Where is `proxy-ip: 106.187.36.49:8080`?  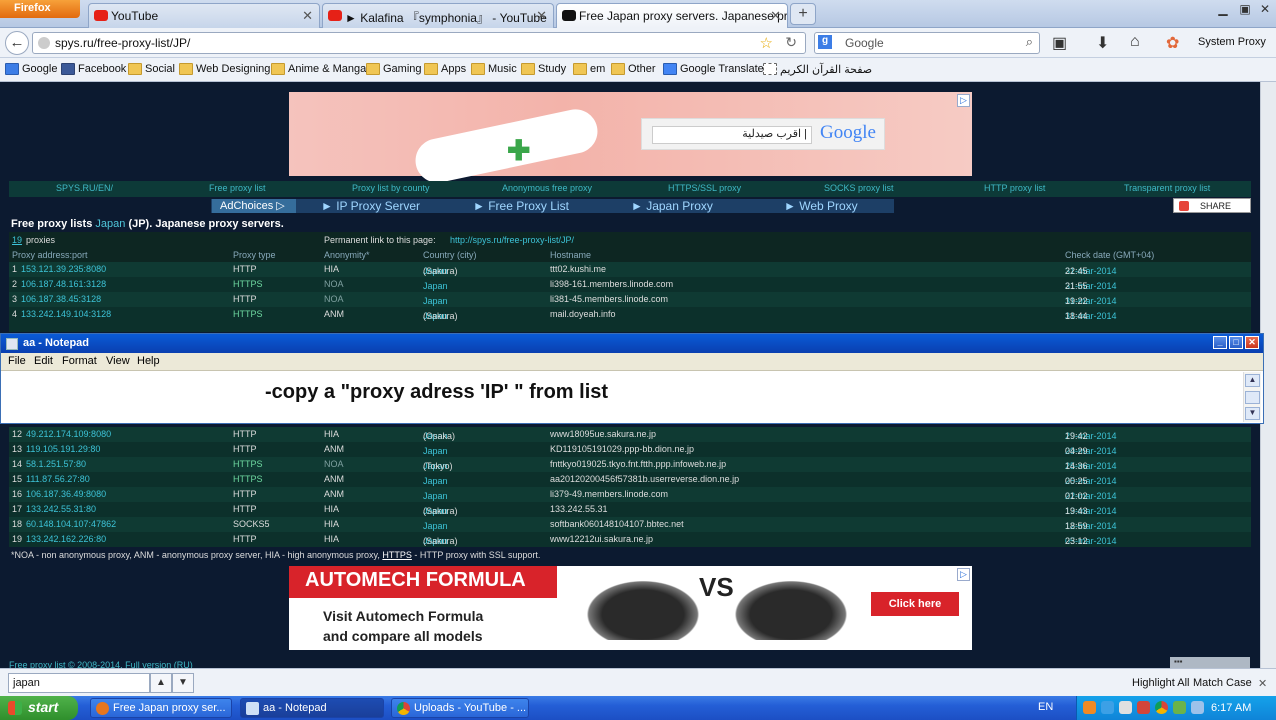 proxy-ip: 106.187.36.49:8080 is located at coordinates (66, 494).